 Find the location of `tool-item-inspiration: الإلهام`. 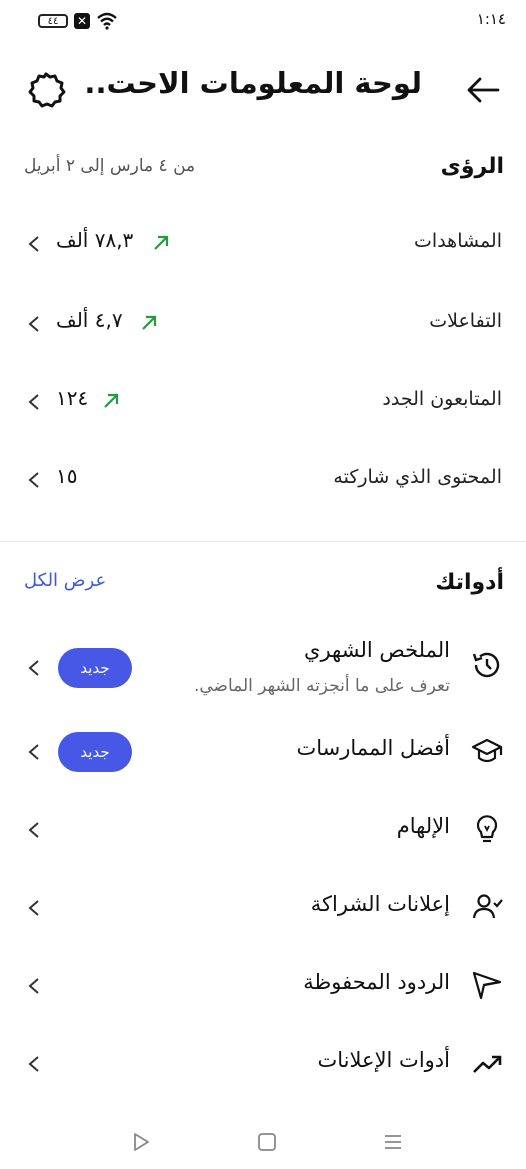

tool-item-inspiration: الإلهام is located at coordinates (263, 830).